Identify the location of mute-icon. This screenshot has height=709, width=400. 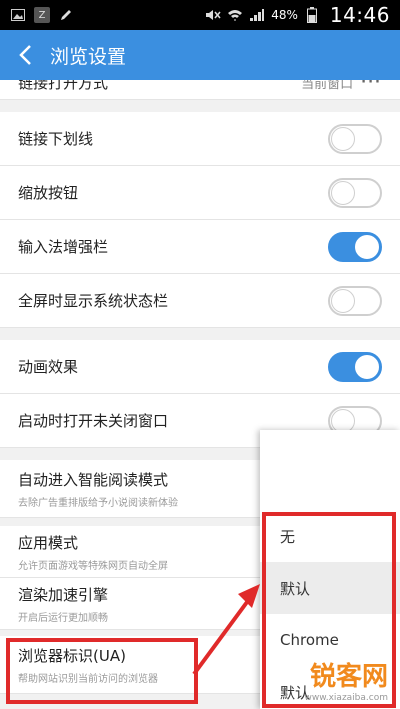
(213, 15).